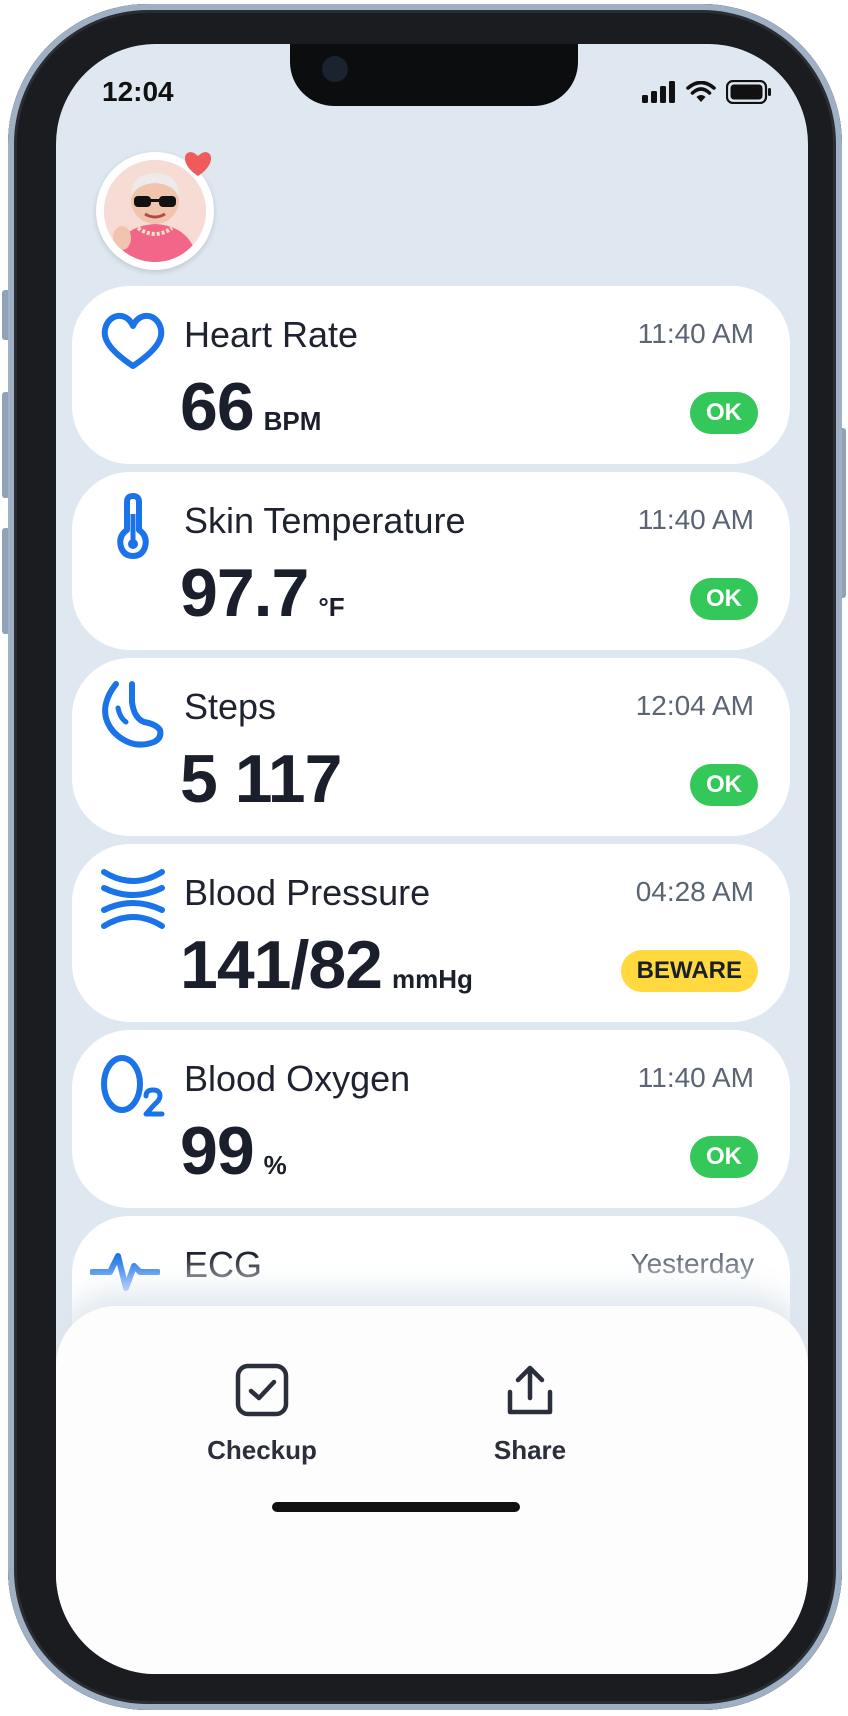 This screenshot has width=848, height=1716. I want to click on checkbox-icon, so click(262, 1390).